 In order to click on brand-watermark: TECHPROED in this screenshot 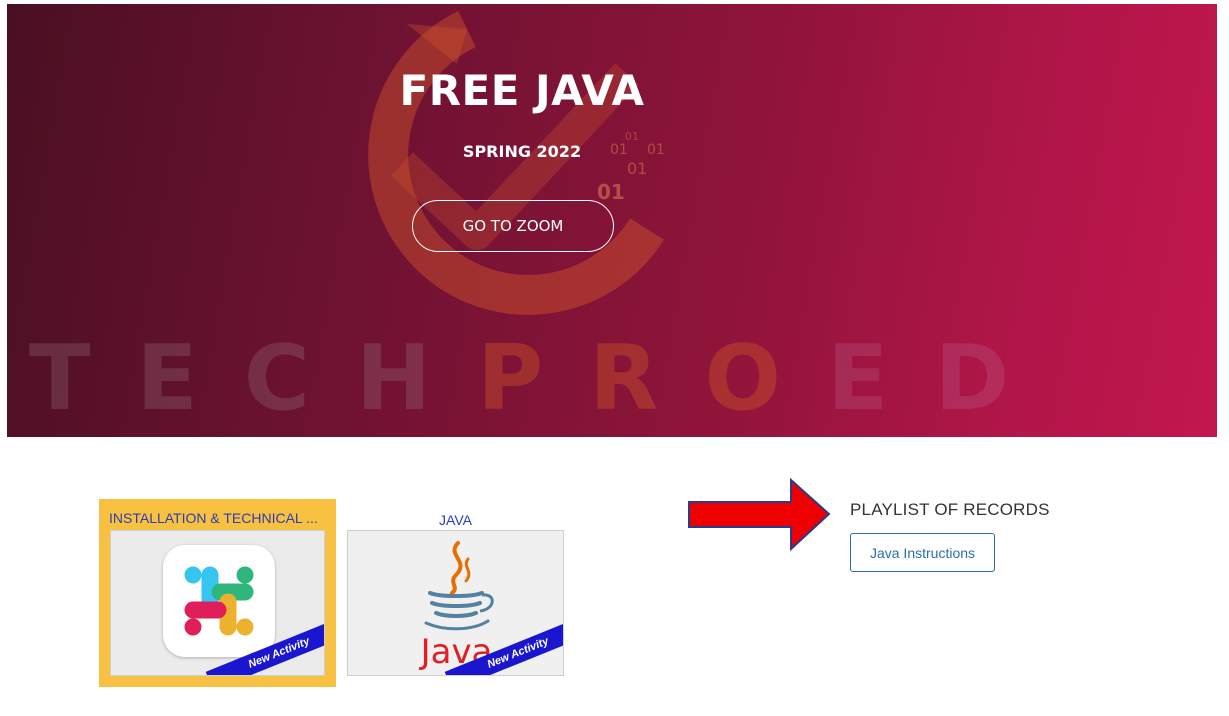, I will do `click(542, 378)`.